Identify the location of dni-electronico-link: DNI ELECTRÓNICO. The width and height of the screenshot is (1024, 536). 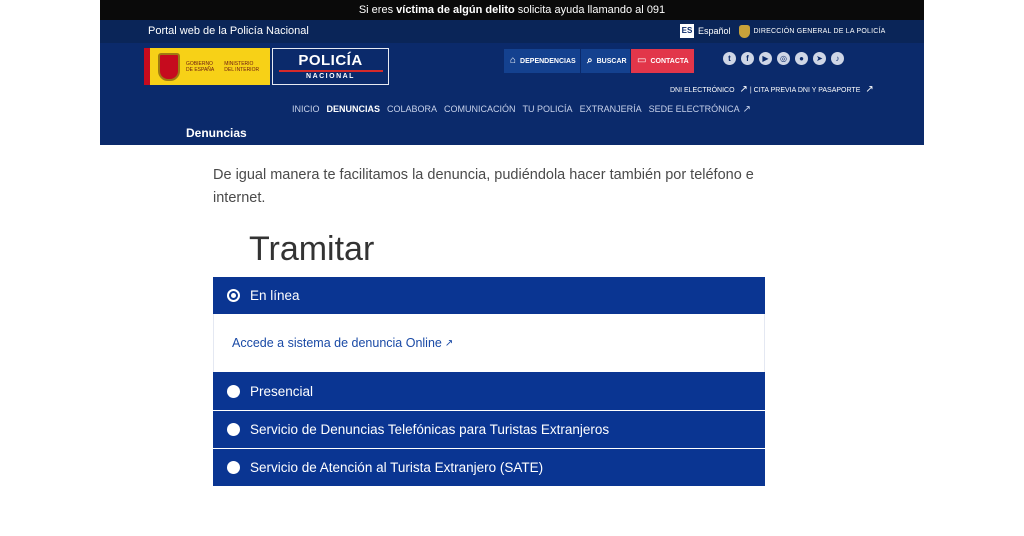
(702, 90).